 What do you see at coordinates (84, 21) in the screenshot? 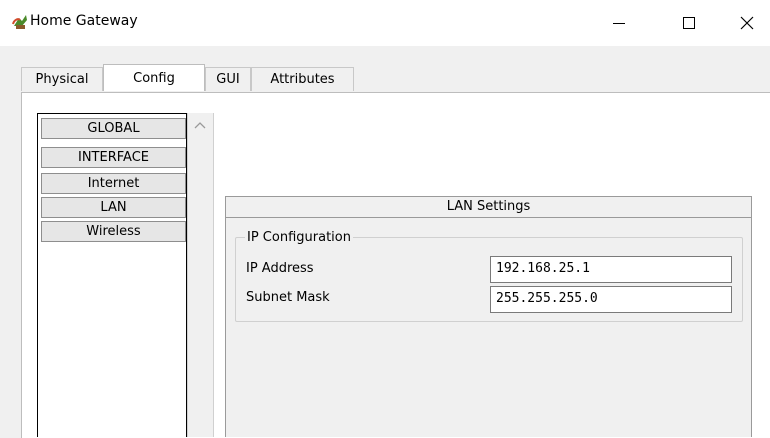
I see `window-title: Home Gateway` at bounding box center [84, 21].